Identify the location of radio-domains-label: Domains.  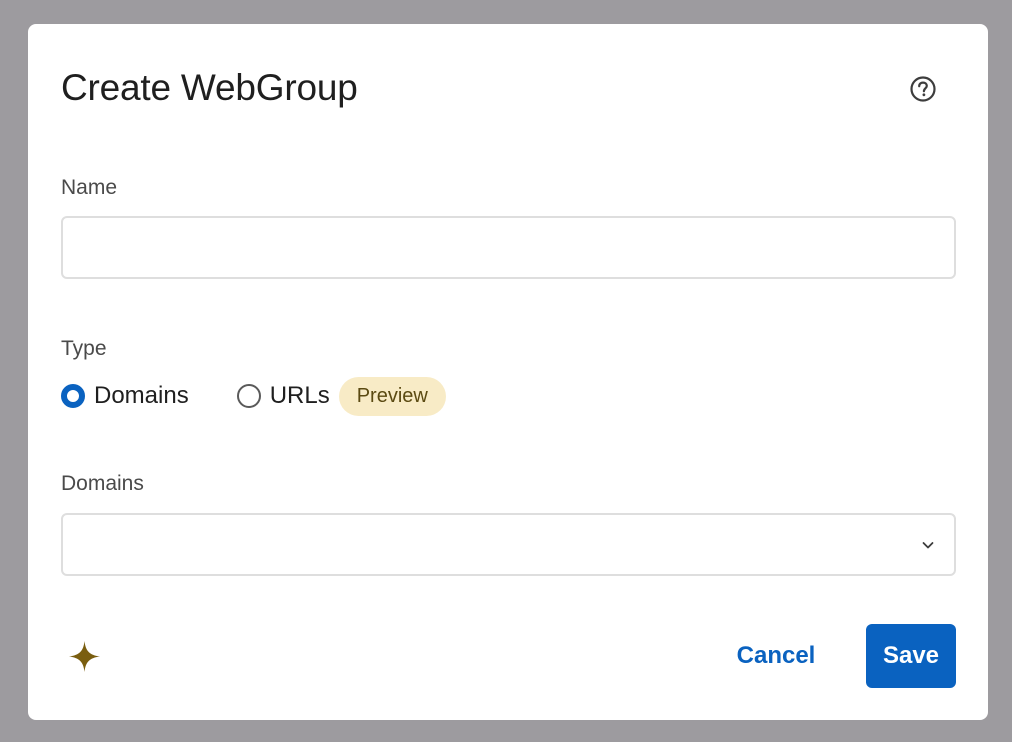
(141, 395).